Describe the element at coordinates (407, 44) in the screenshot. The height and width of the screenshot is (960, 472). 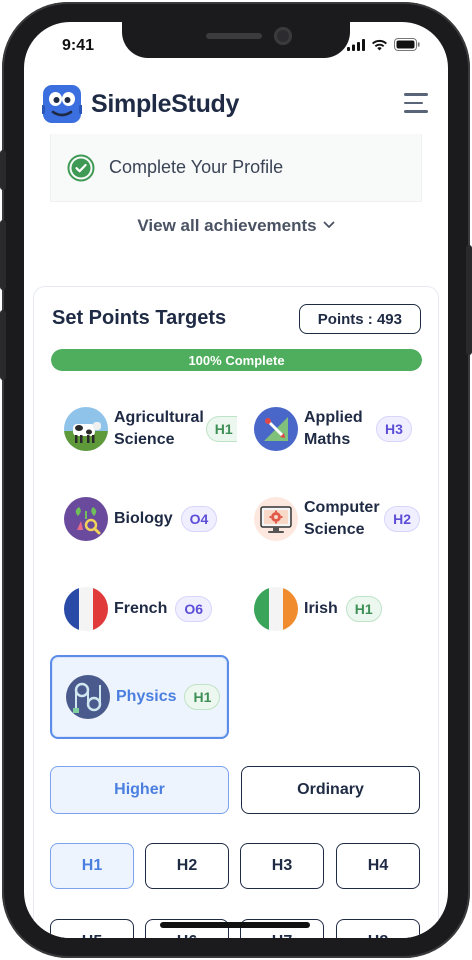
I see `battery-icon` at that location.